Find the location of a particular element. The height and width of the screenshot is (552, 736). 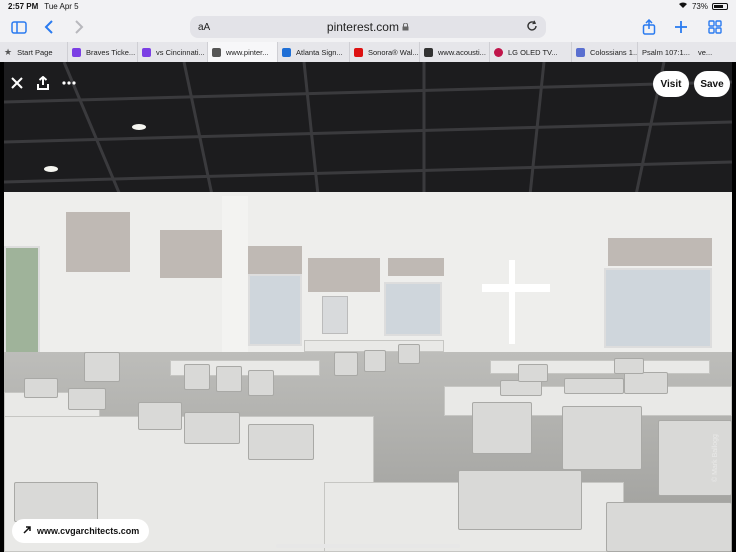

battery-icon is located at coordinates (720, 6).